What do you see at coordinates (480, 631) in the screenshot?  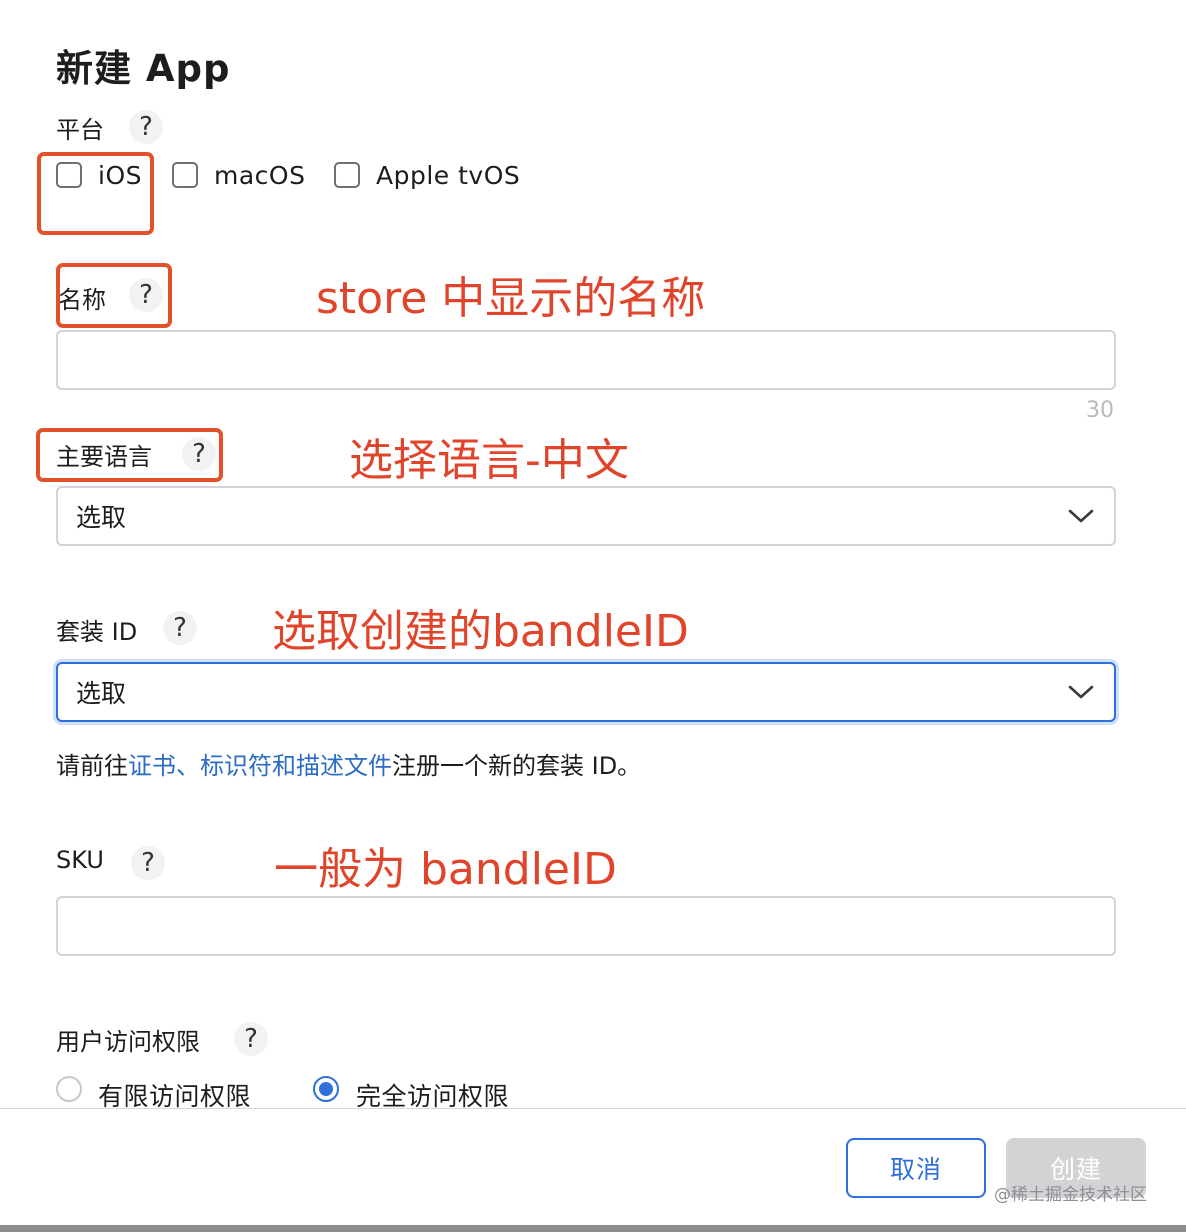 I see `annotation-bundle-text: 选取创建的bandleID` at bounding box center [480, 631].